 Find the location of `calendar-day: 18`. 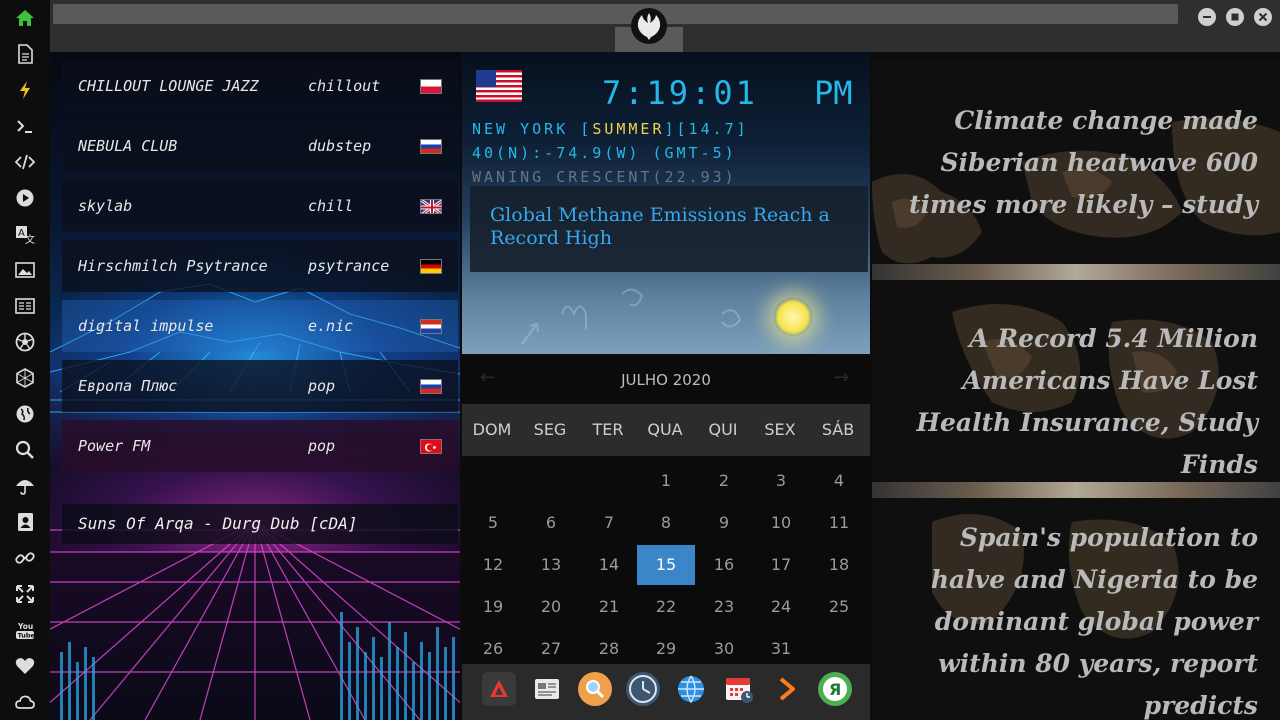

calendar-day: 18 is located at coordinates (839, 565).